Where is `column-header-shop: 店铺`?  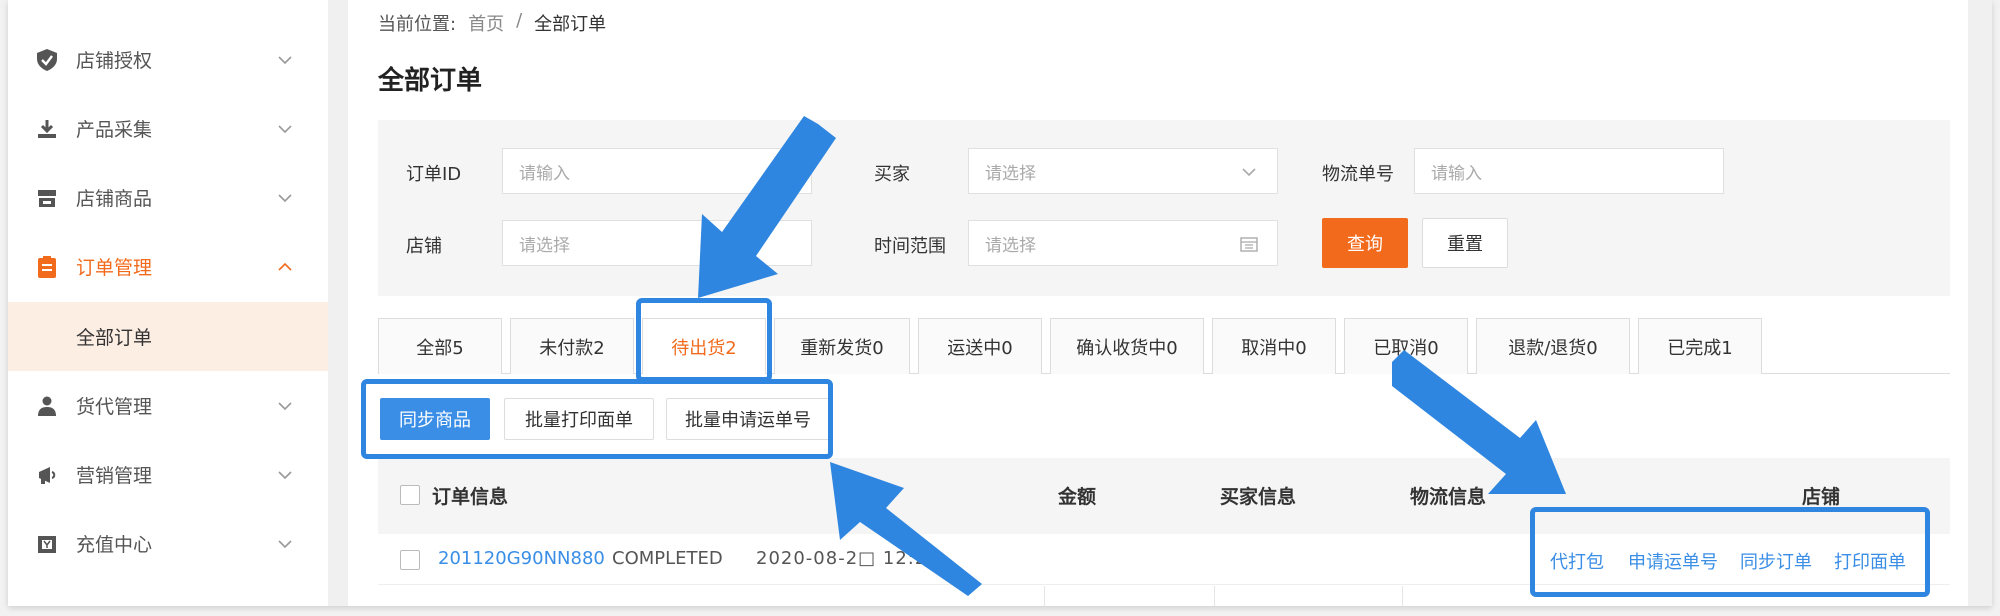
column-header-shop: 店铺 is located at coordinates (1821, 497).